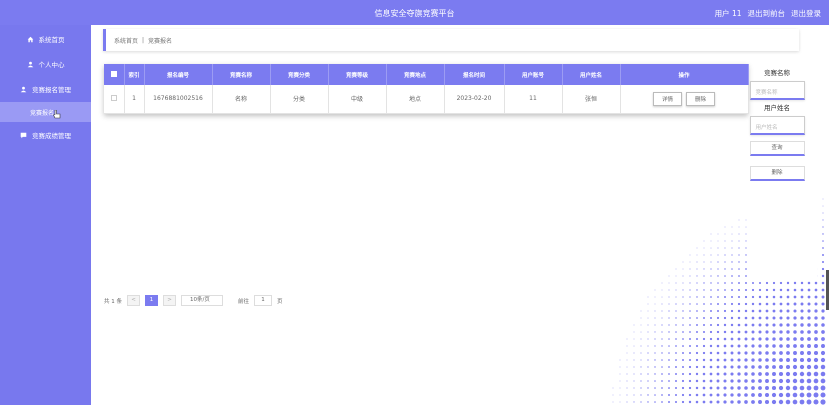  What do you see at coordinates (45, 89) in the screenshot?
I see `sidebar-item-registration-management: 竞赛报名管理` at bounding box center [45, 89].